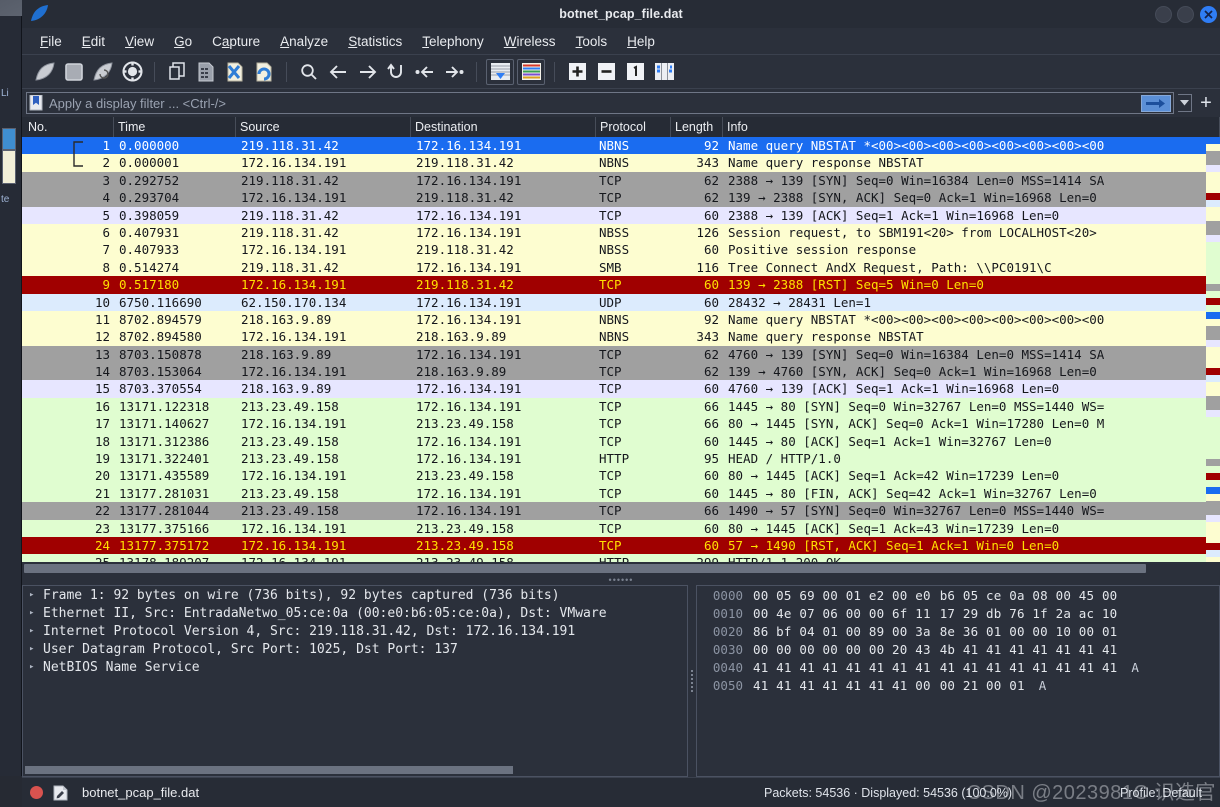 The image size is (1220, 807). What do you see at coordinates (621, 14) in the screenshot?
I see `title-bar: botnet_pcap_file.dat` at bounding box center [621, 14].